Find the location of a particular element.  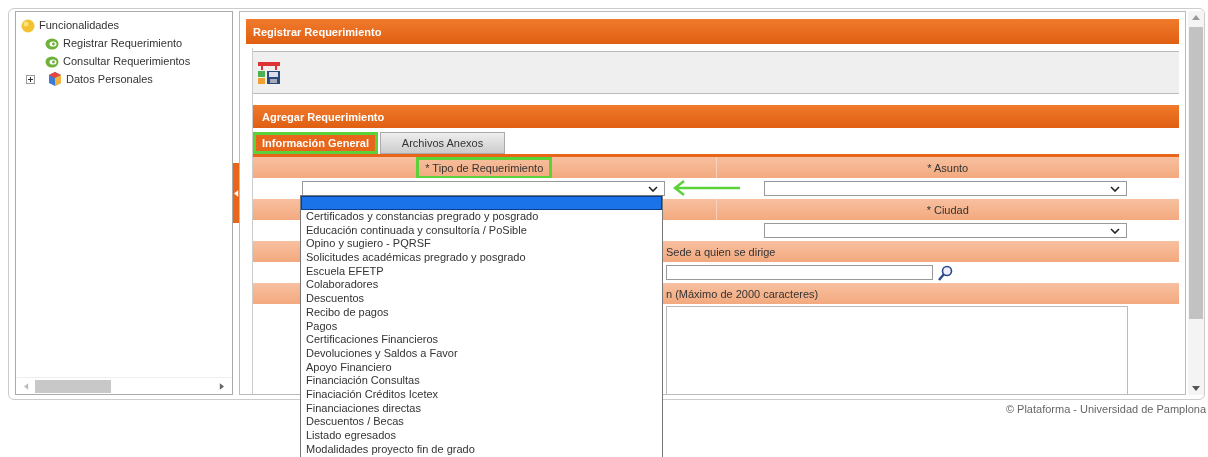

section-title: Agregar Requerimiento is located at coordinates (323, 116).